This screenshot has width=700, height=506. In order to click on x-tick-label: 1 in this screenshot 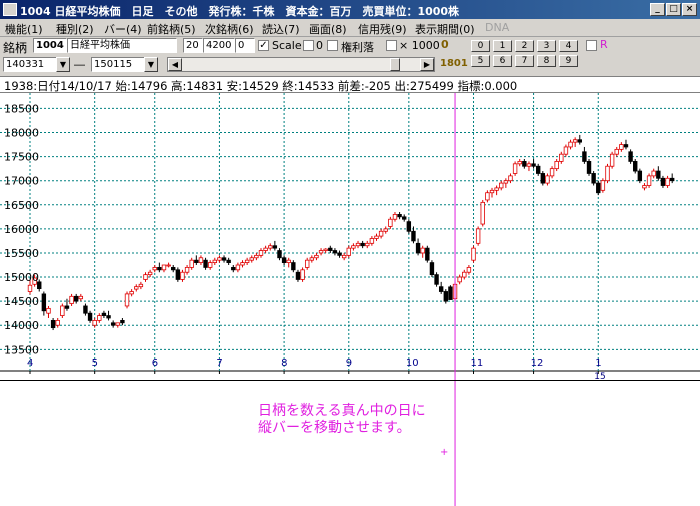, I will do `click(598, 363)`.